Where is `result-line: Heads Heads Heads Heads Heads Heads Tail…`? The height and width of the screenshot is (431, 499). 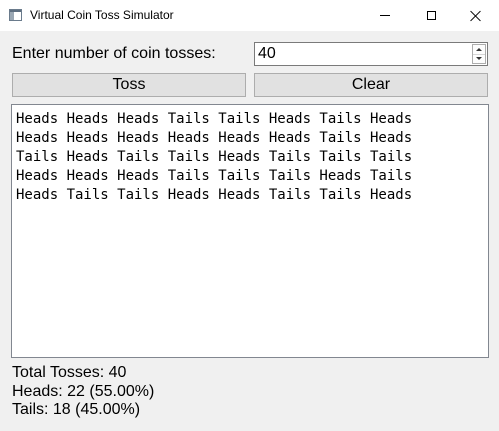 result-line: Heads Heads Heads Heads Heads Heads Tail… is located at coordinates (214, 138).